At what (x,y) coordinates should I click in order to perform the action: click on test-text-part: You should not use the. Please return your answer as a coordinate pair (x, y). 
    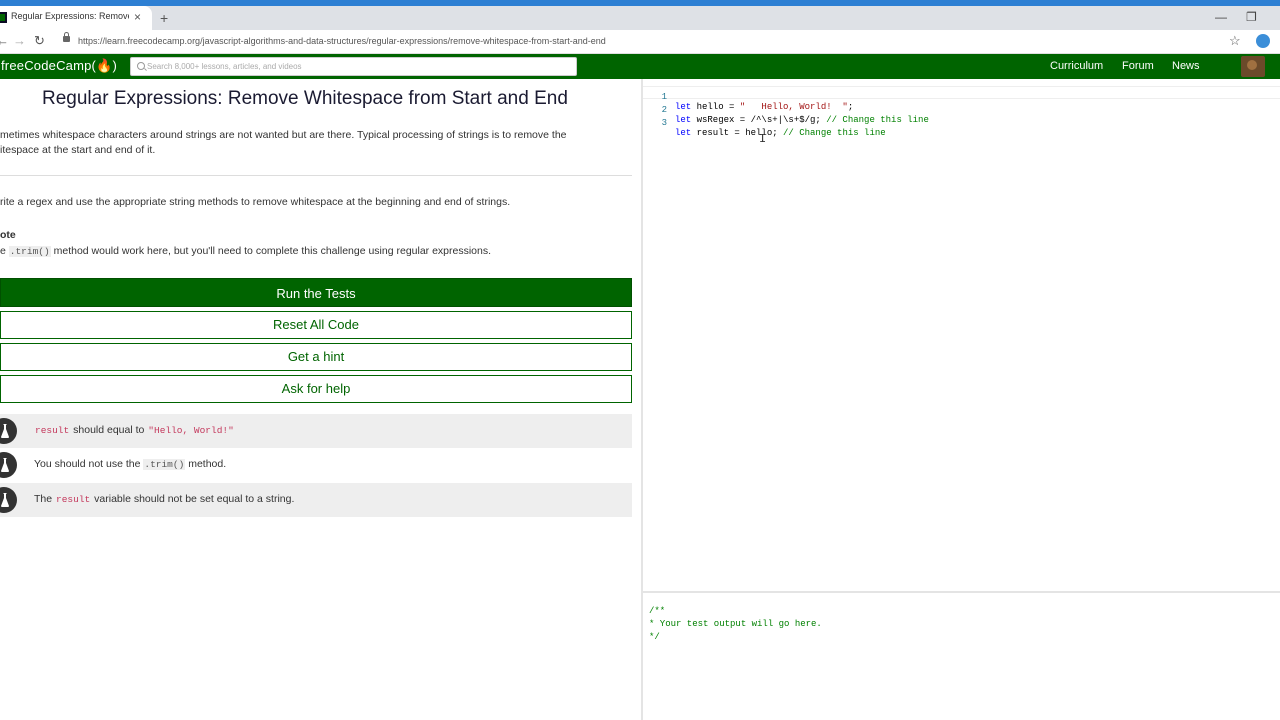
    Looking at the image, I should click on (87, 464).